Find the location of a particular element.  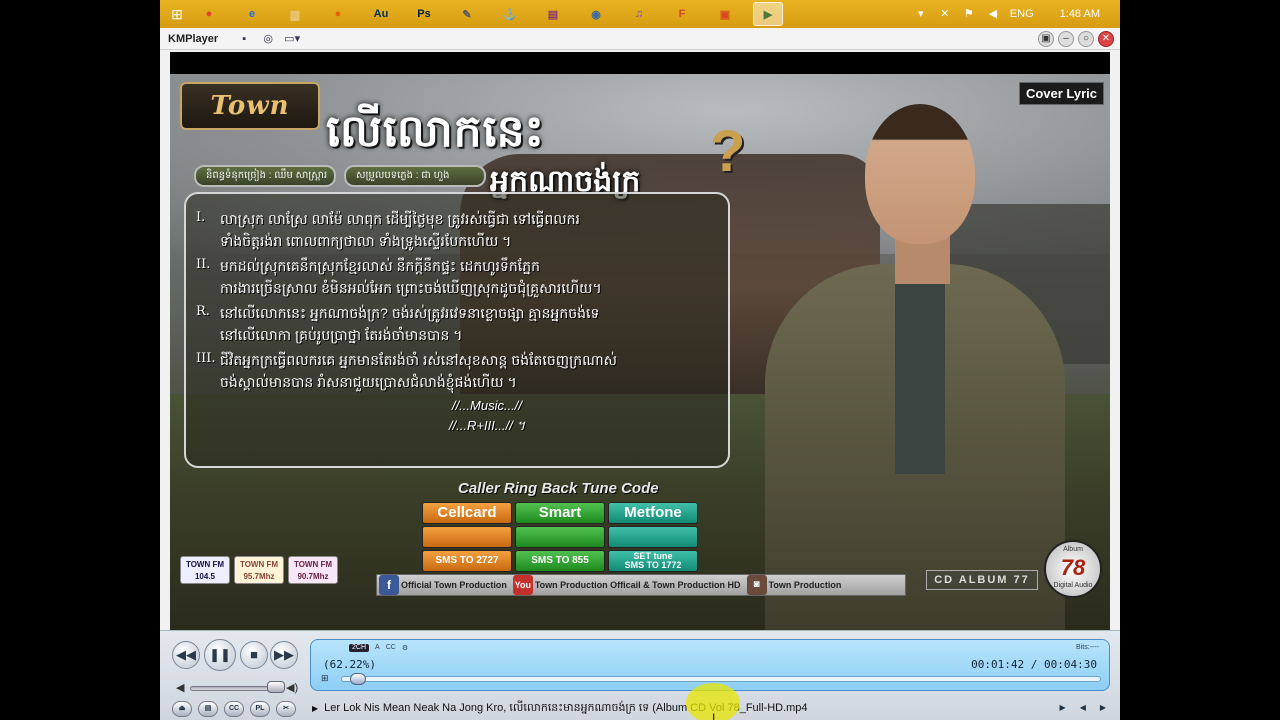

radio-logo: TOWN FM 95.7Mhz is located at coordinates (259, 570).